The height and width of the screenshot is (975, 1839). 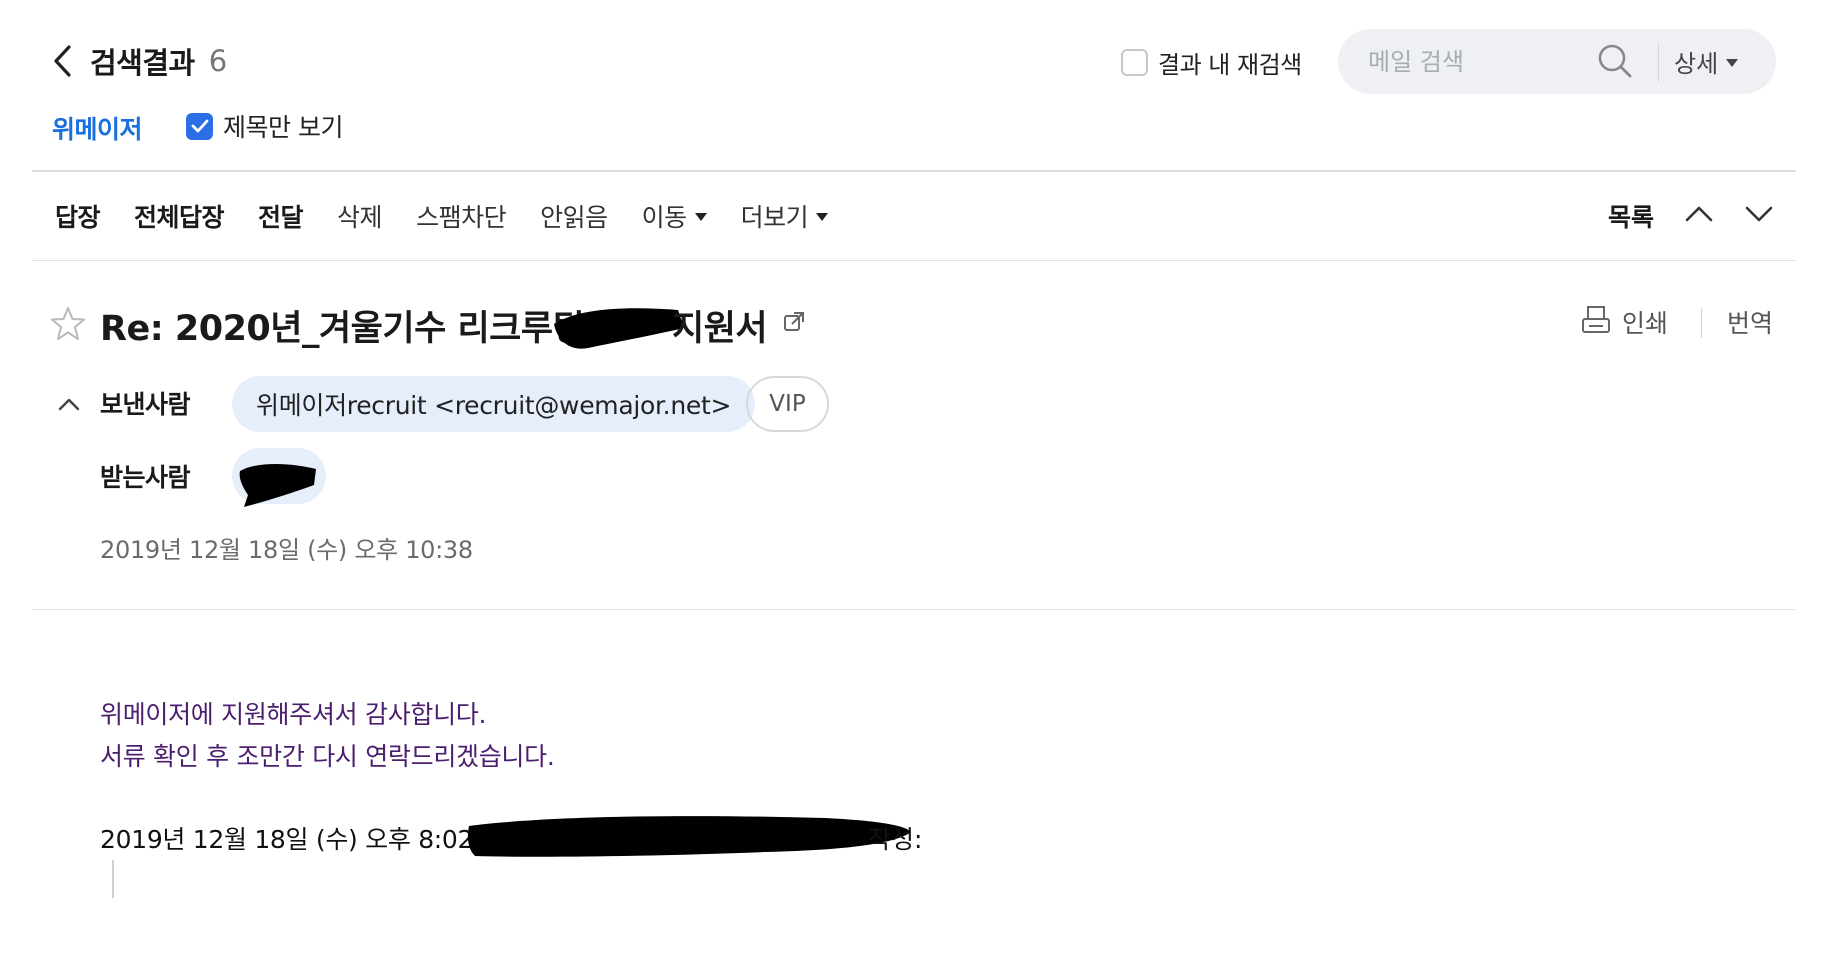 What do you see at coordinates (97, 128) in the screenshot?
I see `folder-link: 위메이저` at bounding box center [97, 128].